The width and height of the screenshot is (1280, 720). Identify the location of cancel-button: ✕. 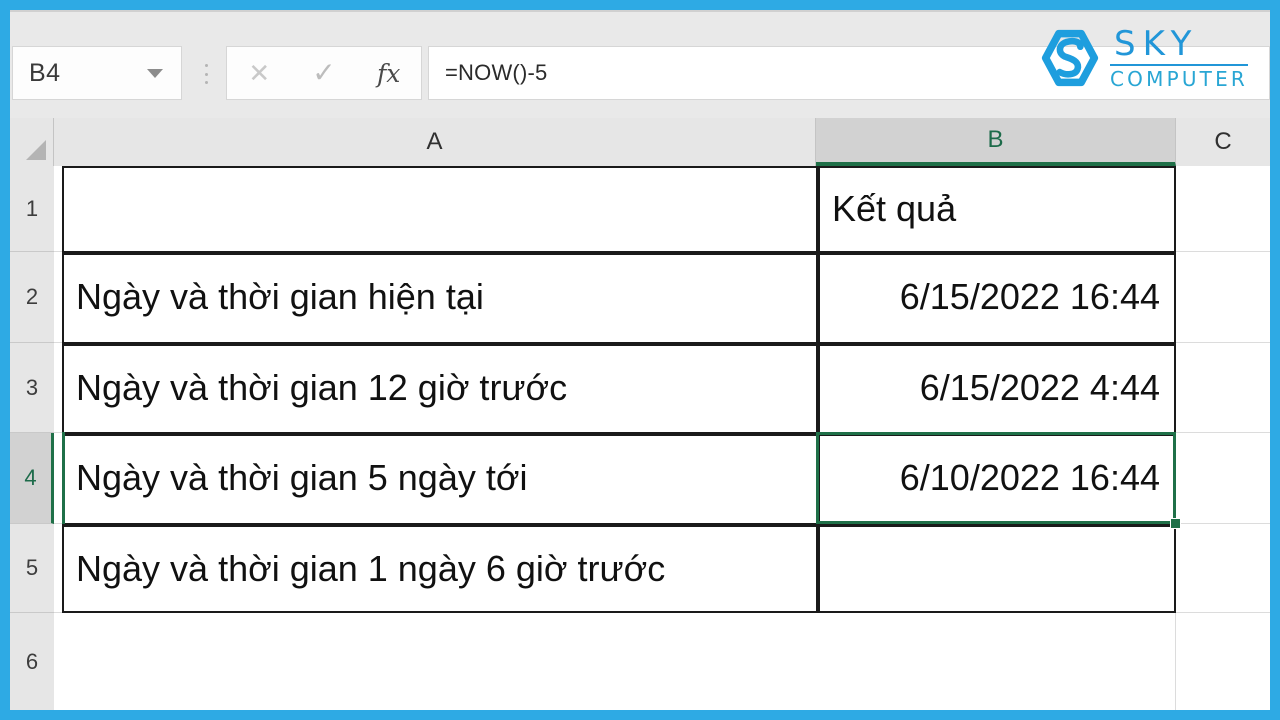
(259, 73).